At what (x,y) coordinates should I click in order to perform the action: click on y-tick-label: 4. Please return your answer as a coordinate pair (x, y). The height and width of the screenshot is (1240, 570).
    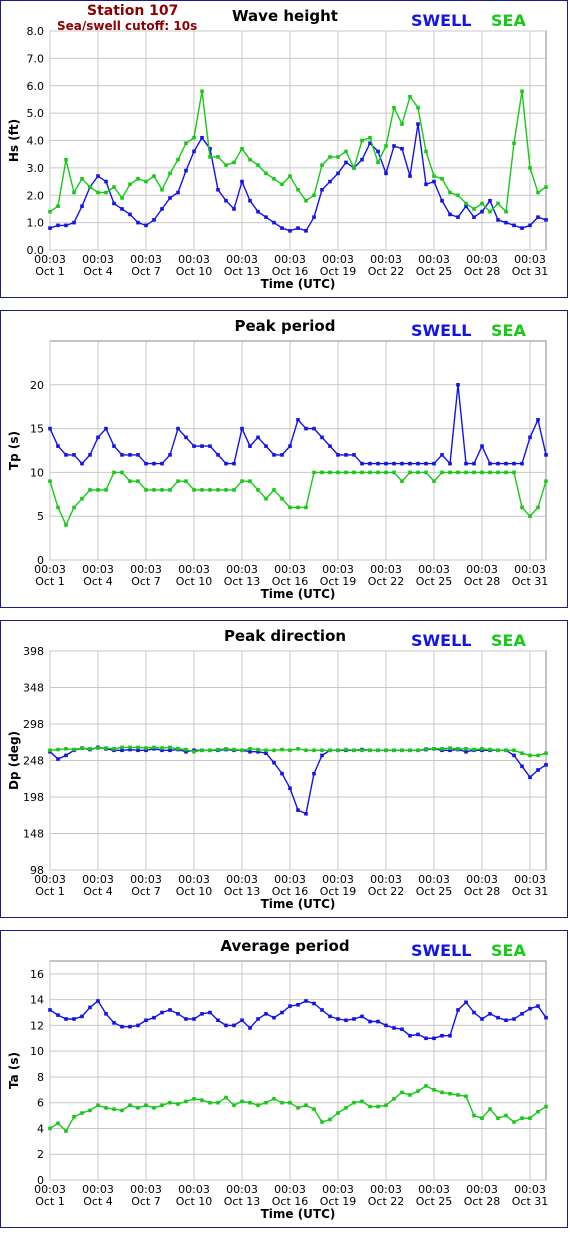
    Looking at the image, I should click on (40, 1128).